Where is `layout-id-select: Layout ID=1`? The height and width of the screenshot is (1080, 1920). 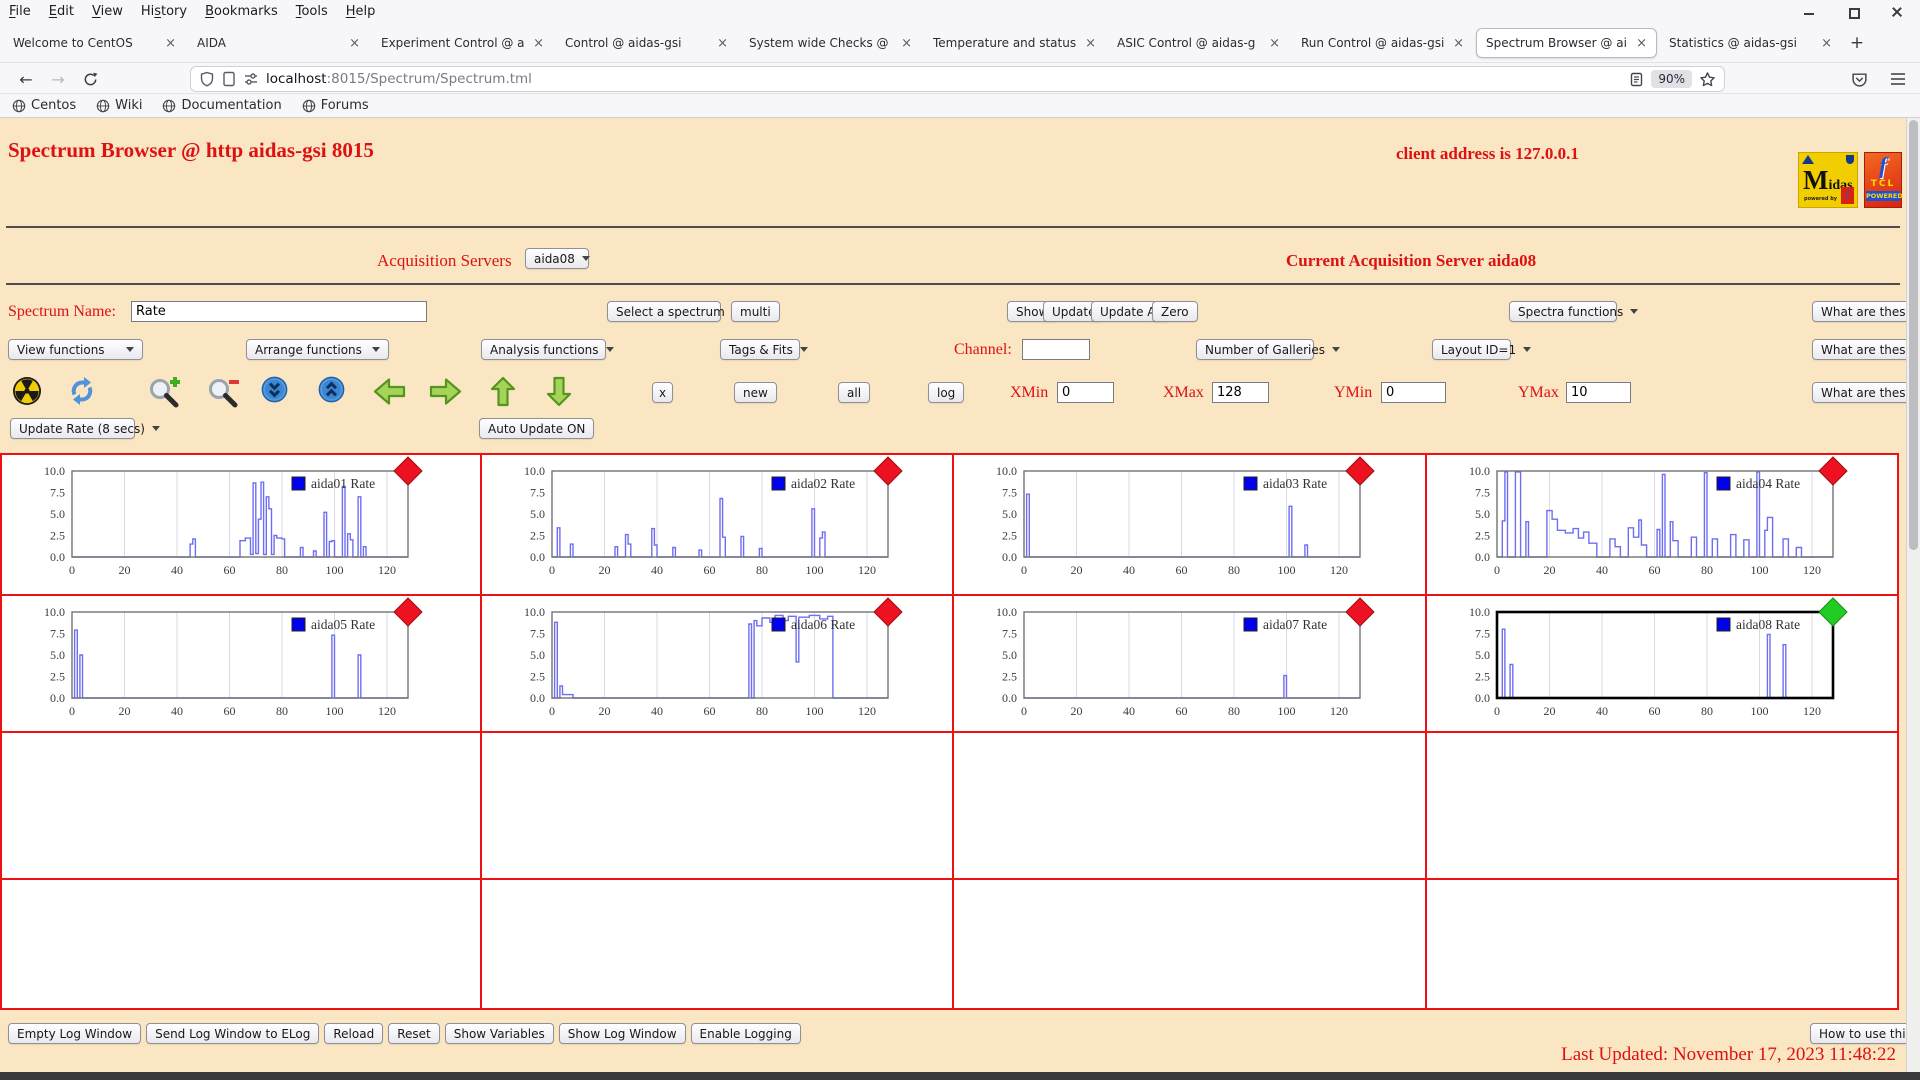 layout-id-select: Layout ID=1 is located at coordinates (1482, 349).